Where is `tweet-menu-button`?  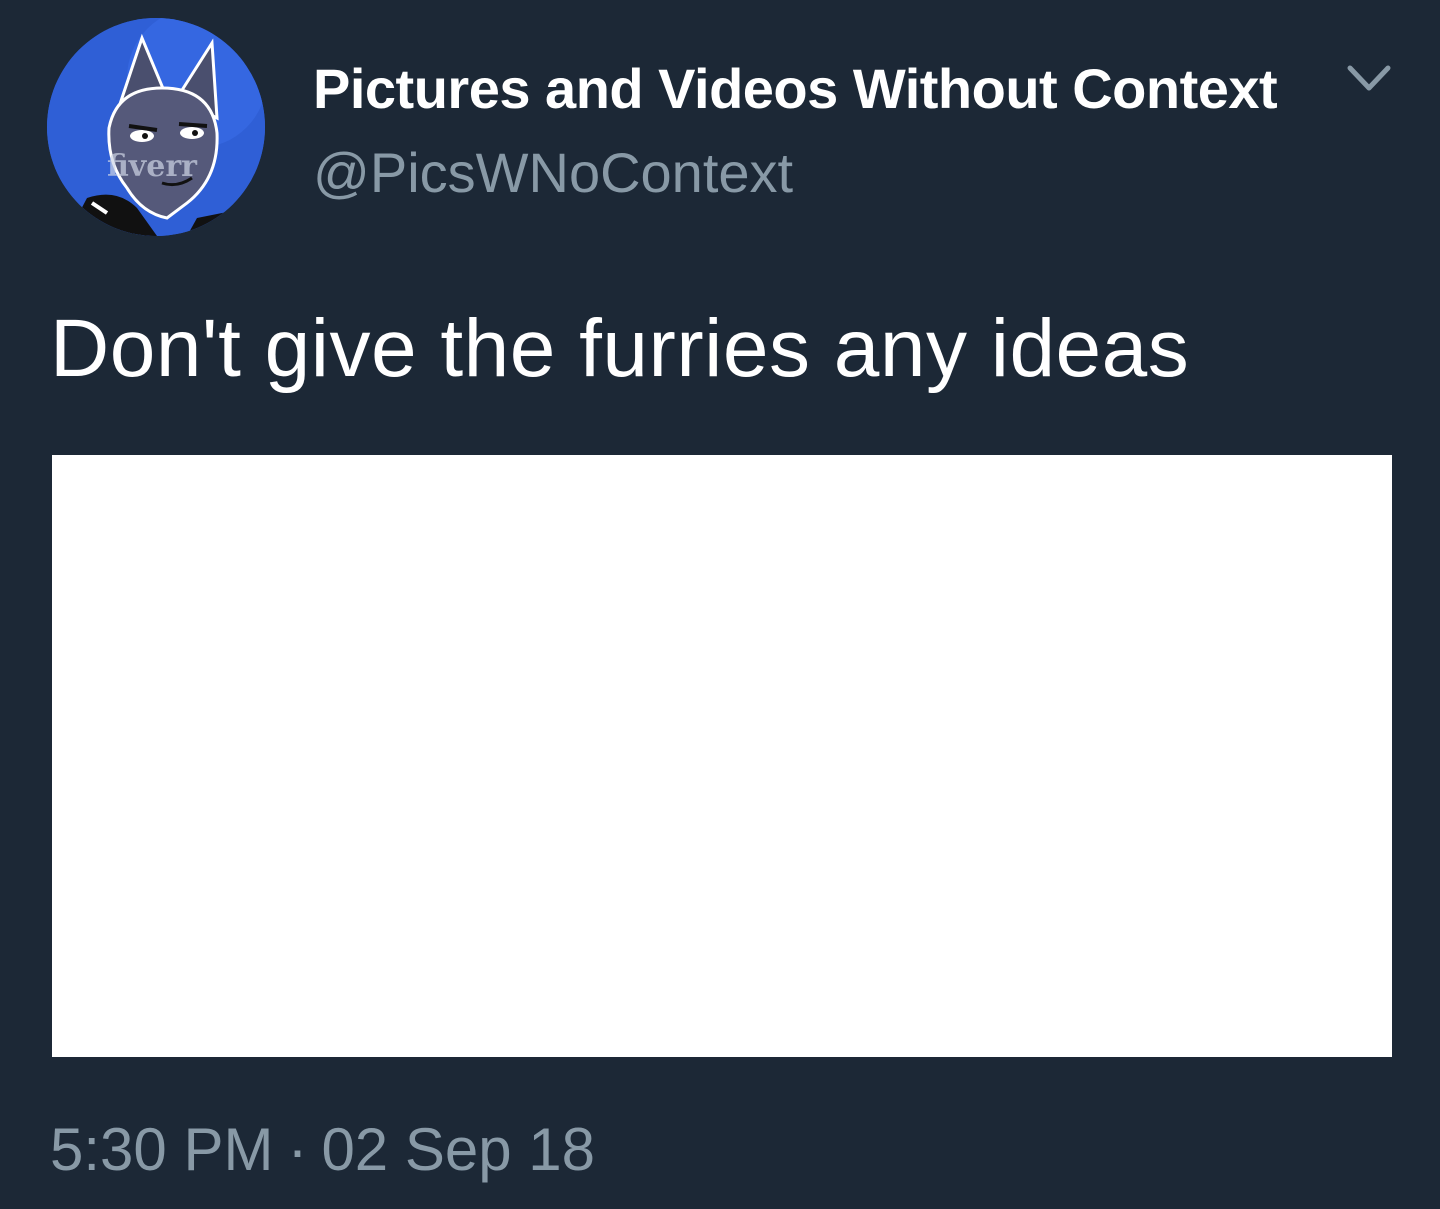
tweet-menu-button is located at coordinates (1369, 80).